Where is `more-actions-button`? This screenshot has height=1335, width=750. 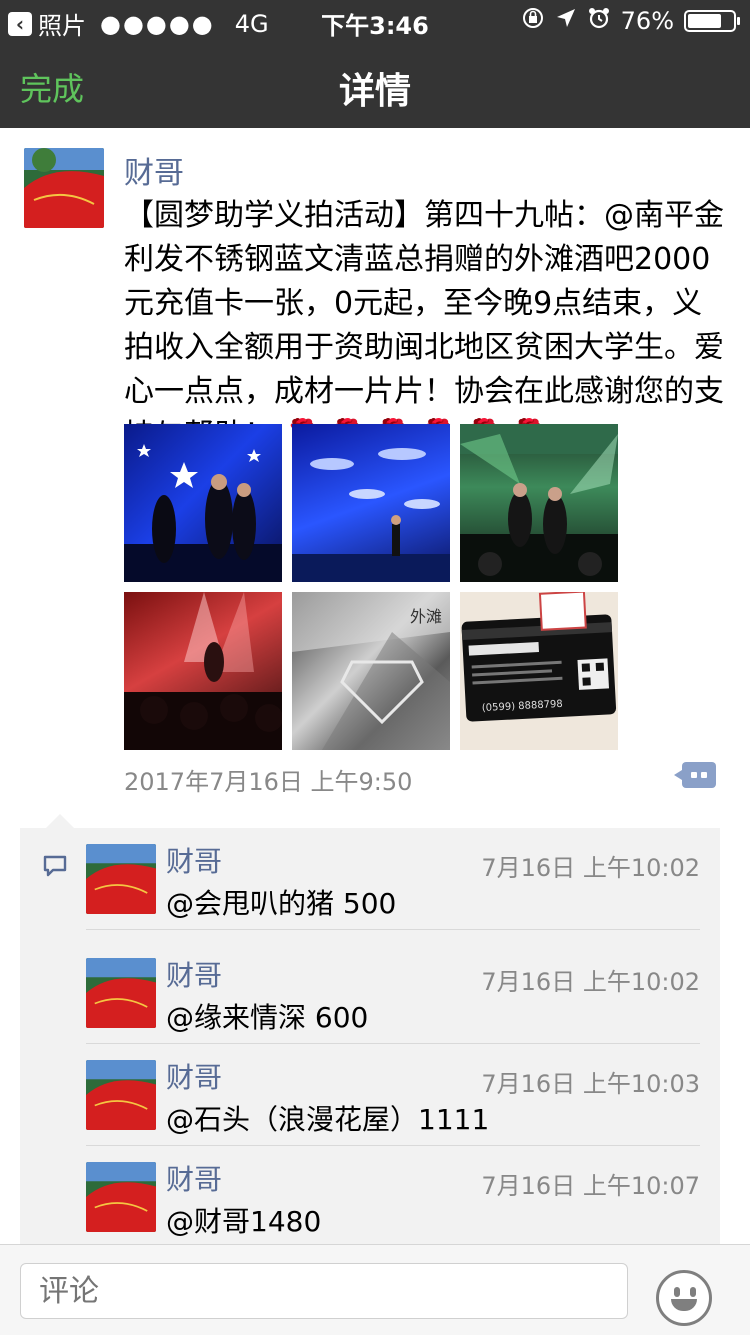 more-actions-button is located at coordinates (695, 775).